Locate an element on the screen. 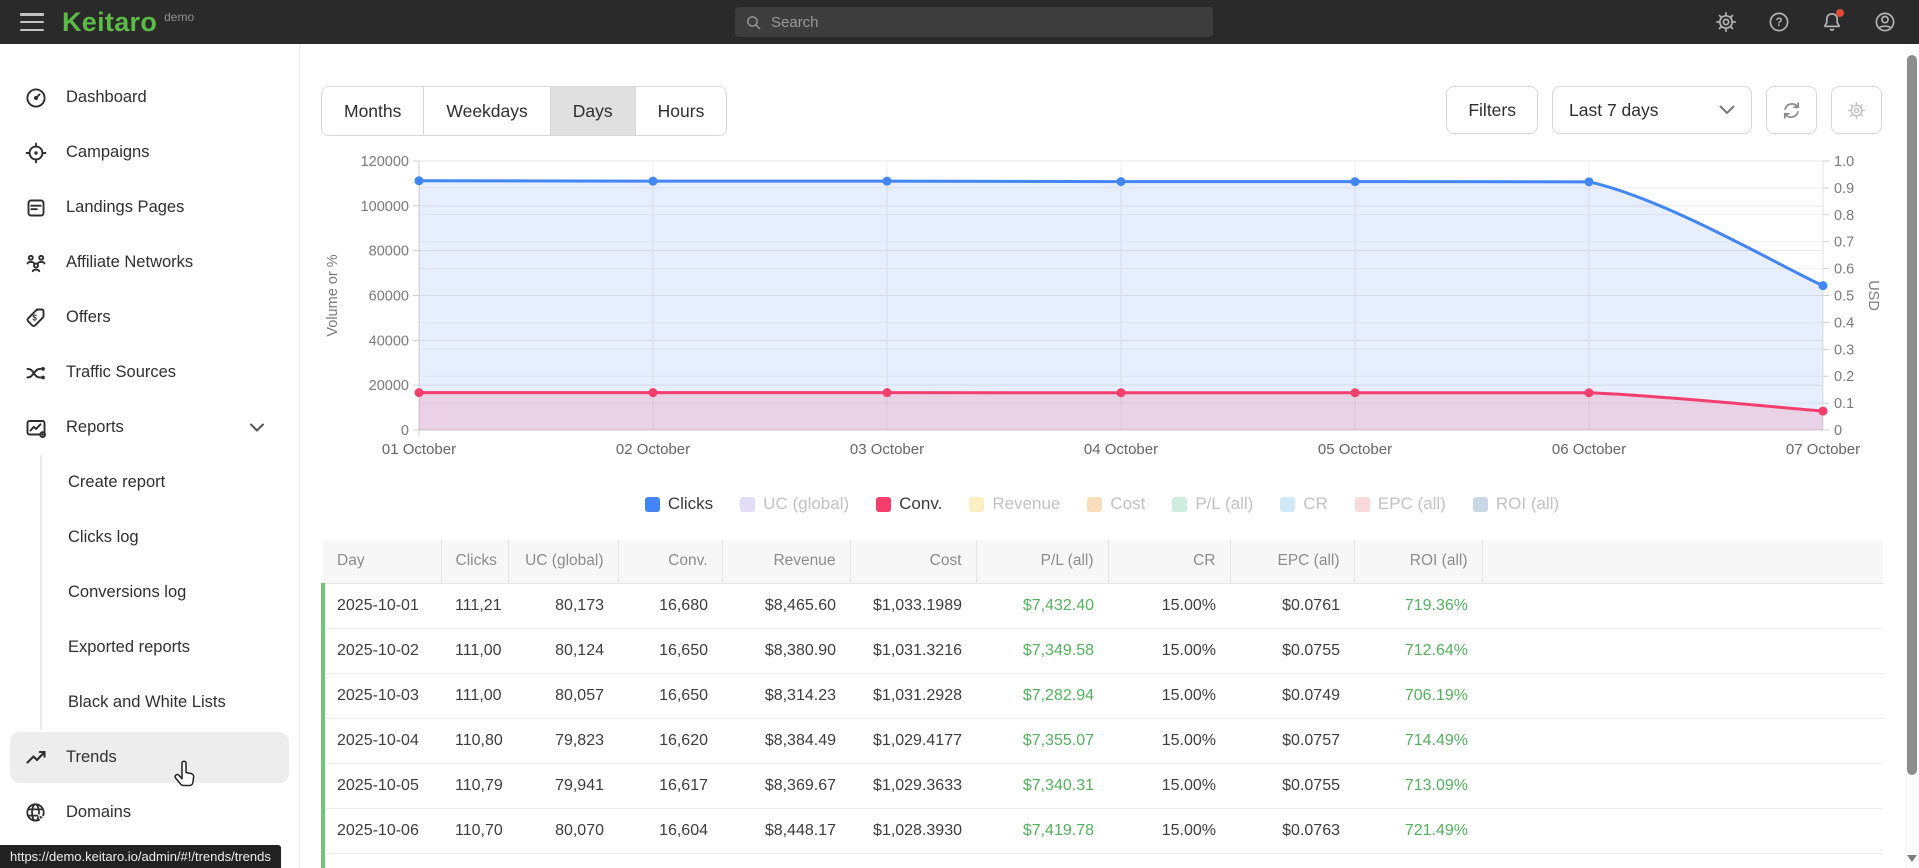 Image resolution: width=1919 pixels, height=868 pixels. svg-text: USD is located at coordinates (1873, 295).